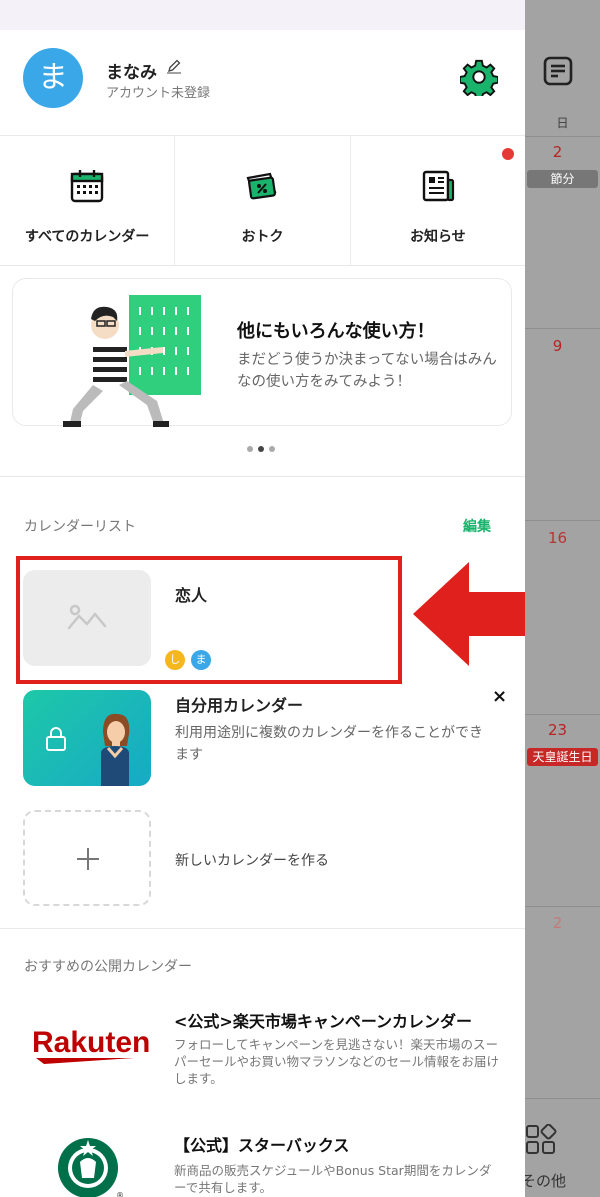  What do you see at coordinates (91, 1042) in the screenshot?
I see `svg-text: Rakuten` at bounding box center [91, 1042].